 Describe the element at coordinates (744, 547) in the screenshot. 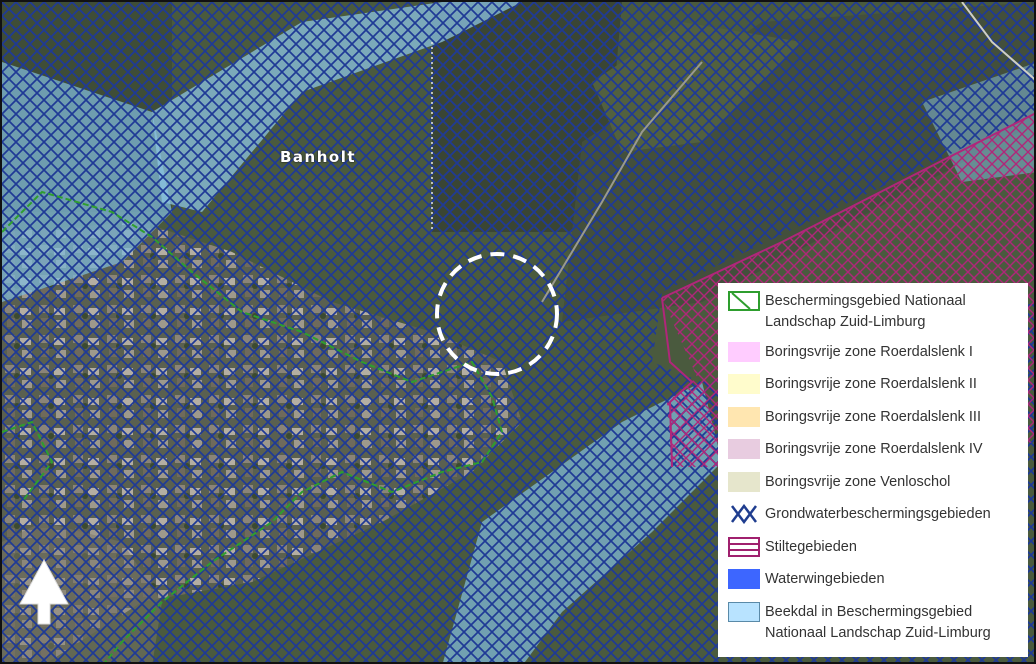

I see `magenta-hatch-icon` at that location.